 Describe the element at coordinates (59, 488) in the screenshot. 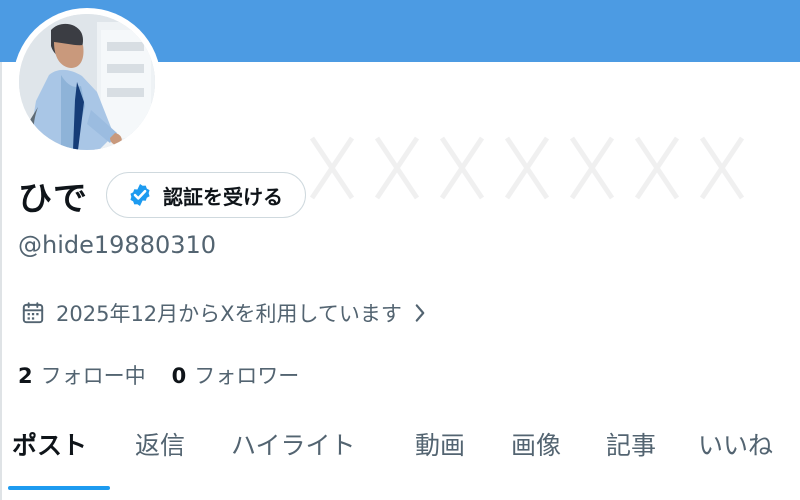

I see `active-tab-indicator` at that location.